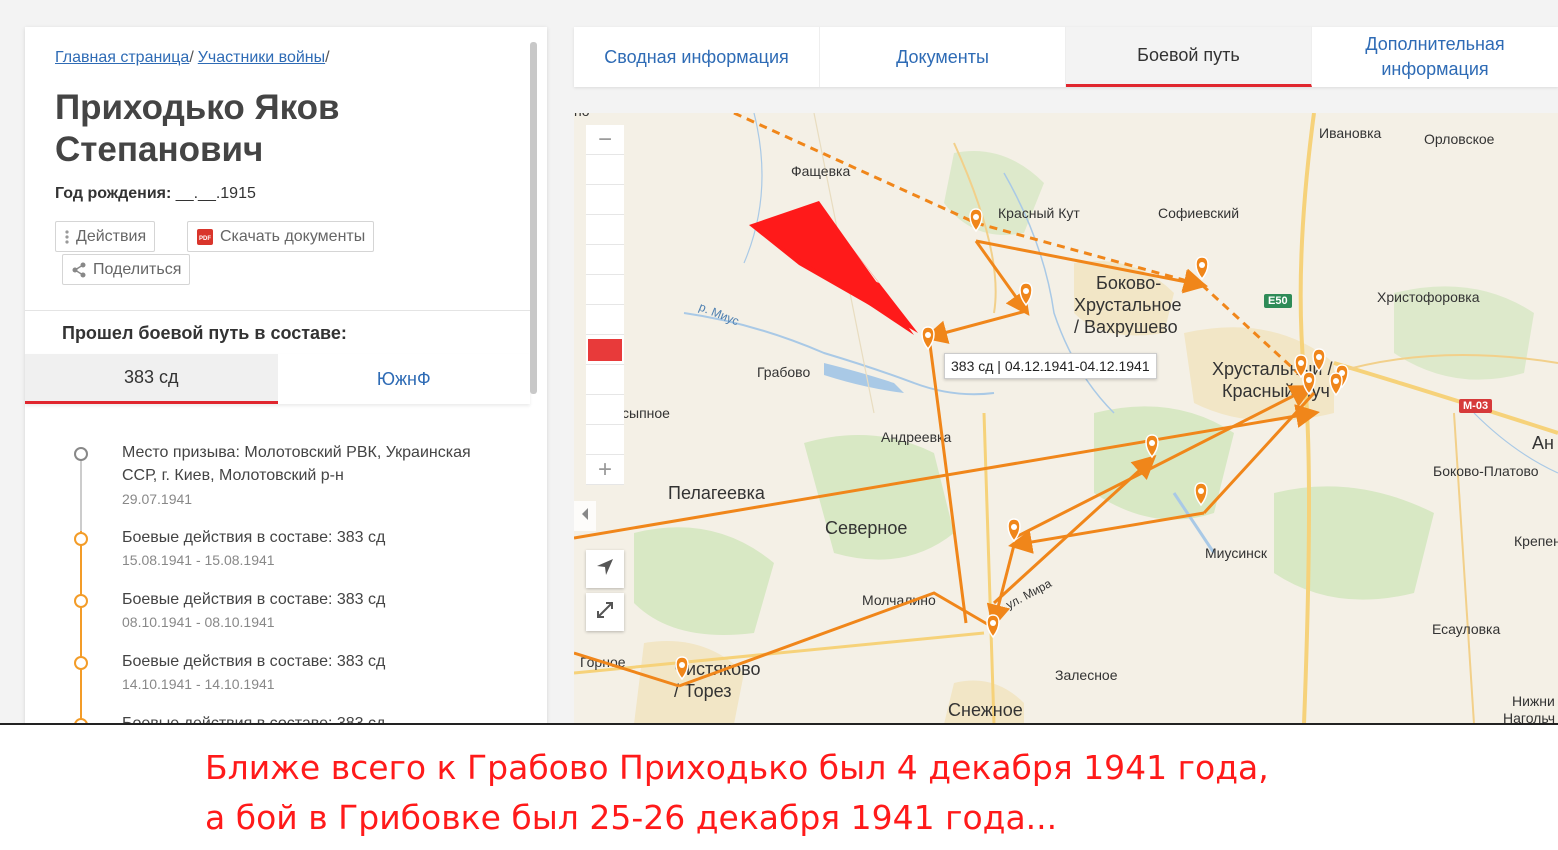  I want to click on birth-year-label: Год рождения:, so click(113, 193).